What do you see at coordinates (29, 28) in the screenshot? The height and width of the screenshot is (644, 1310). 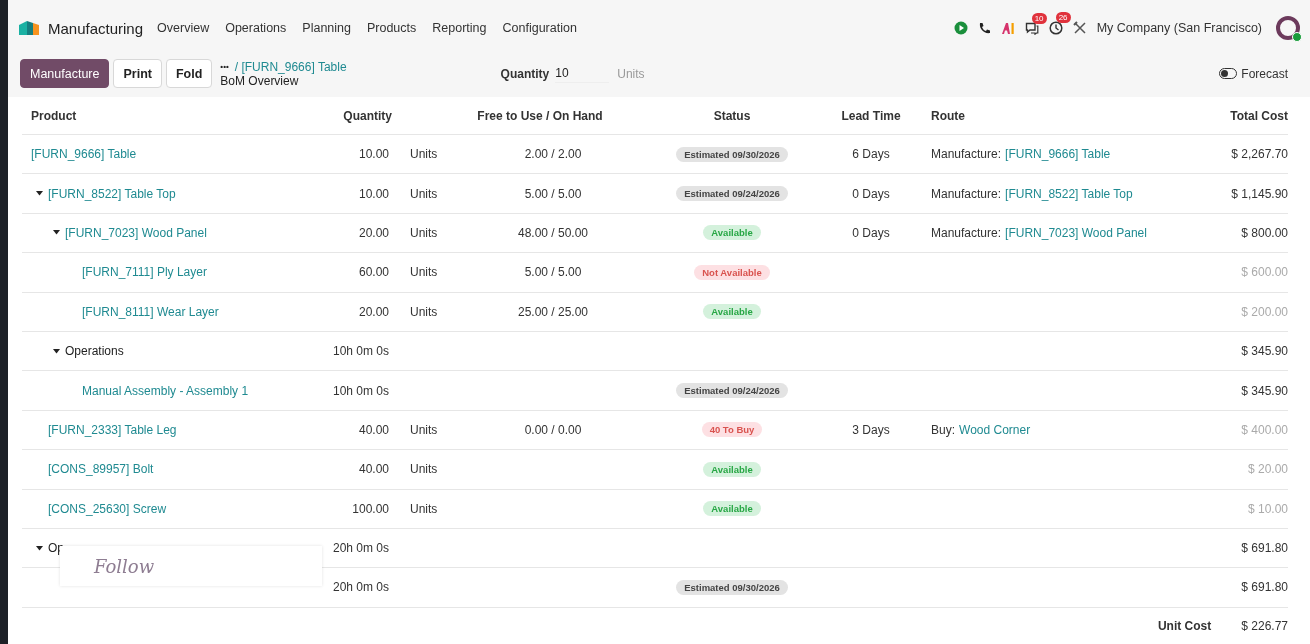 I see `app-logo-icon` at bounding box center [29, 28].